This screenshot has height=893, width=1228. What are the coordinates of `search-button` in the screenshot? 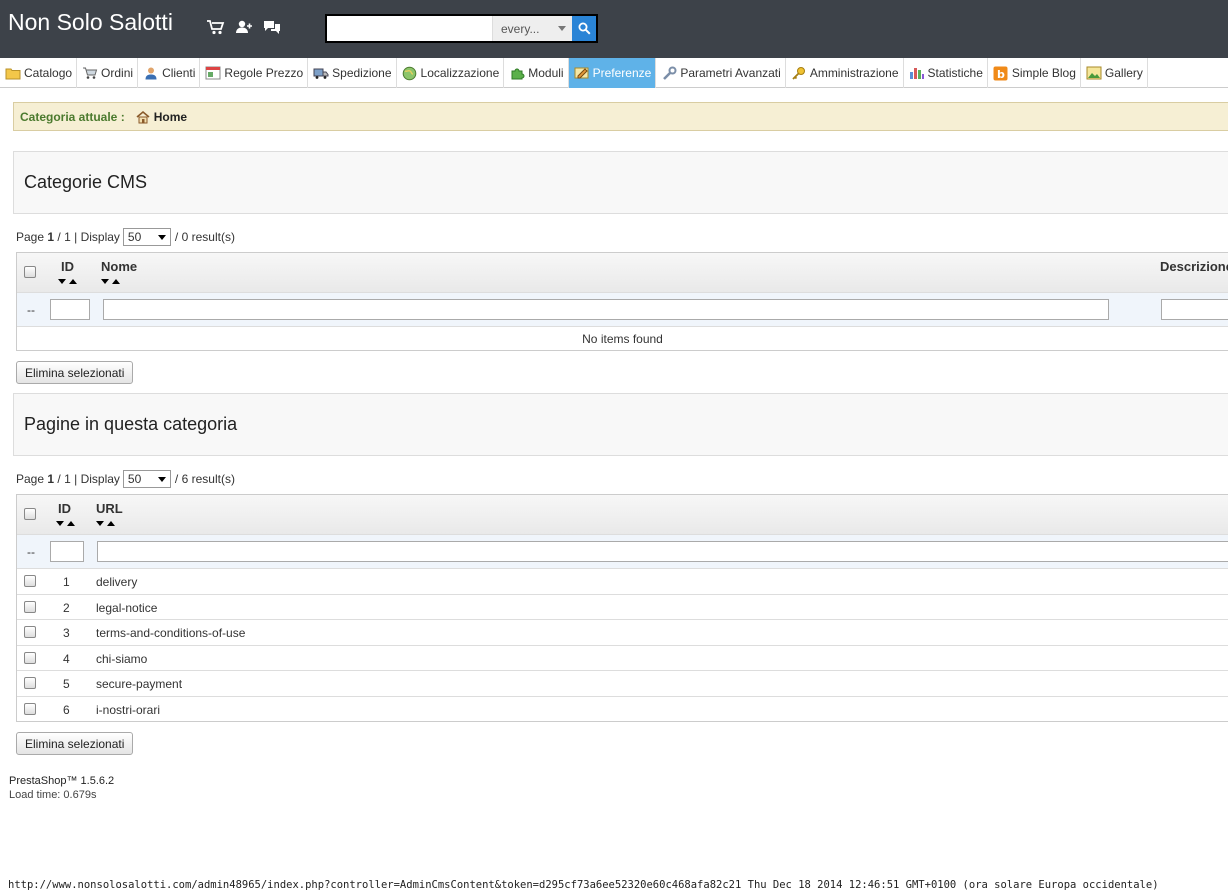 It's located at (584, 28).